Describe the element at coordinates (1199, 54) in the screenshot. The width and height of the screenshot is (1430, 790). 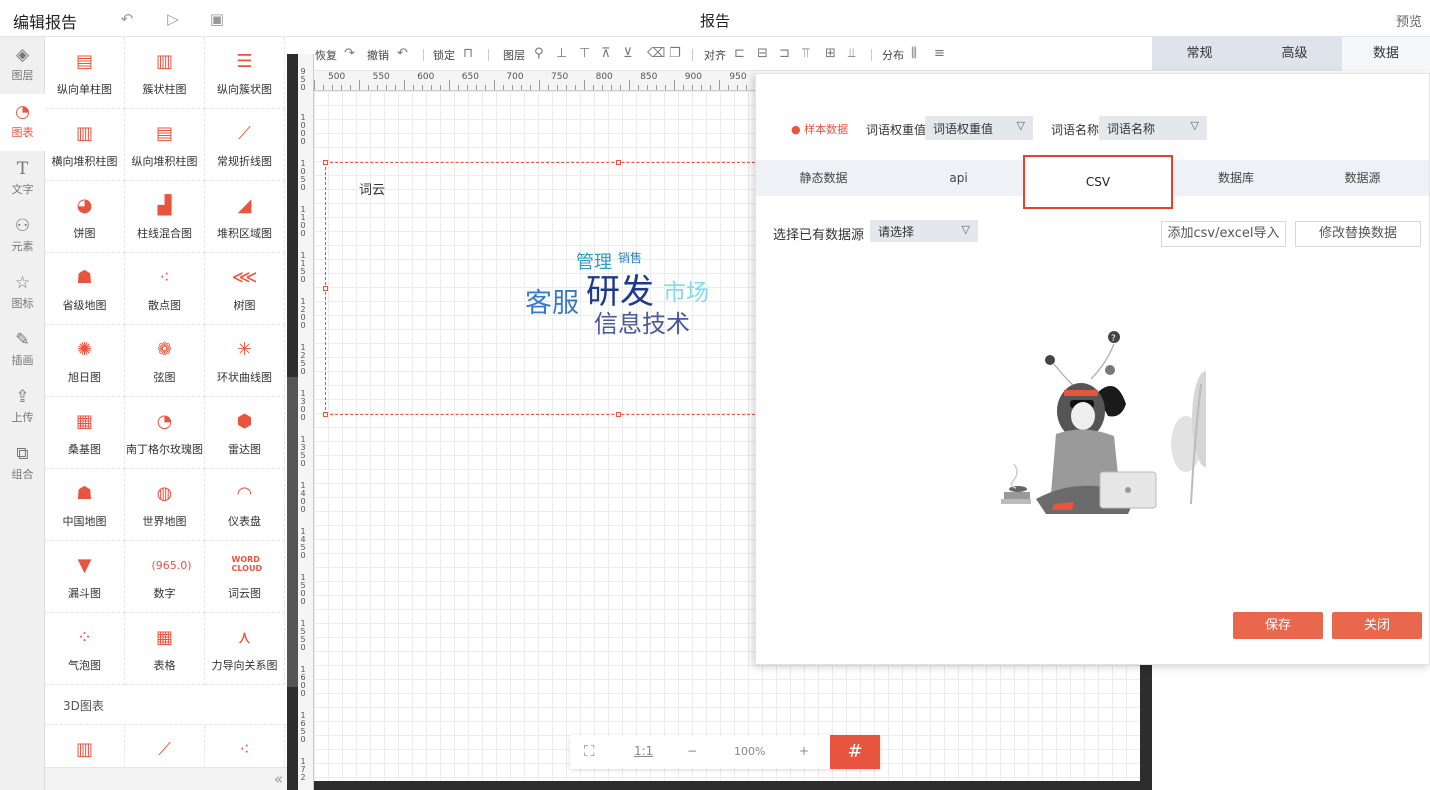
I see `tab-general: 常规` at that location.